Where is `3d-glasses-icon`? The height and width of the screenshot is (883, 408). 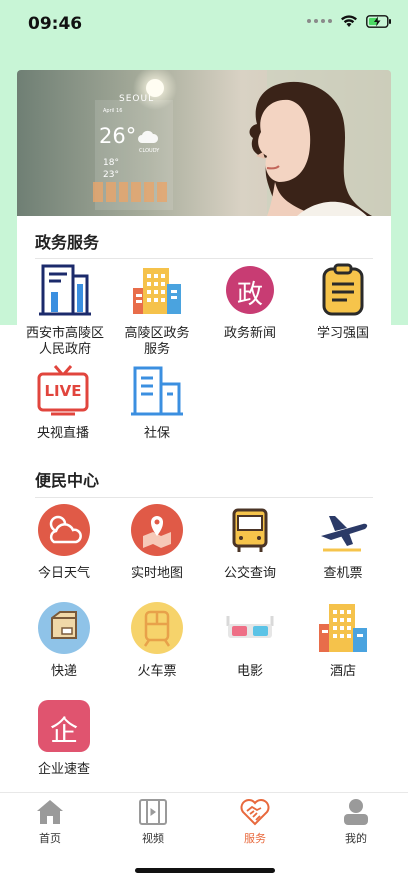
3d-glasses-icon is located at coordinates (250, 627).